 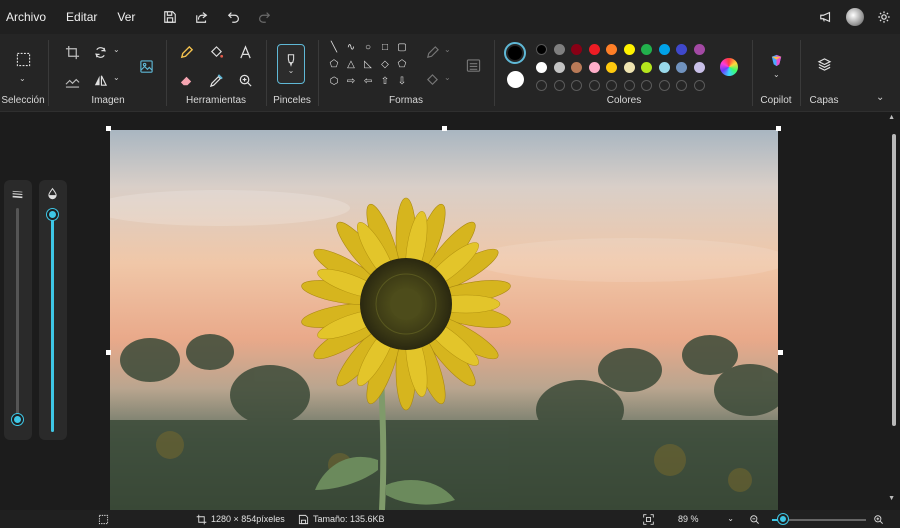 What do you see at coordinates (447, 77) in the screenshot?
I see `fill-chevron-icon: ⌄` at bounding box center [447, 77].